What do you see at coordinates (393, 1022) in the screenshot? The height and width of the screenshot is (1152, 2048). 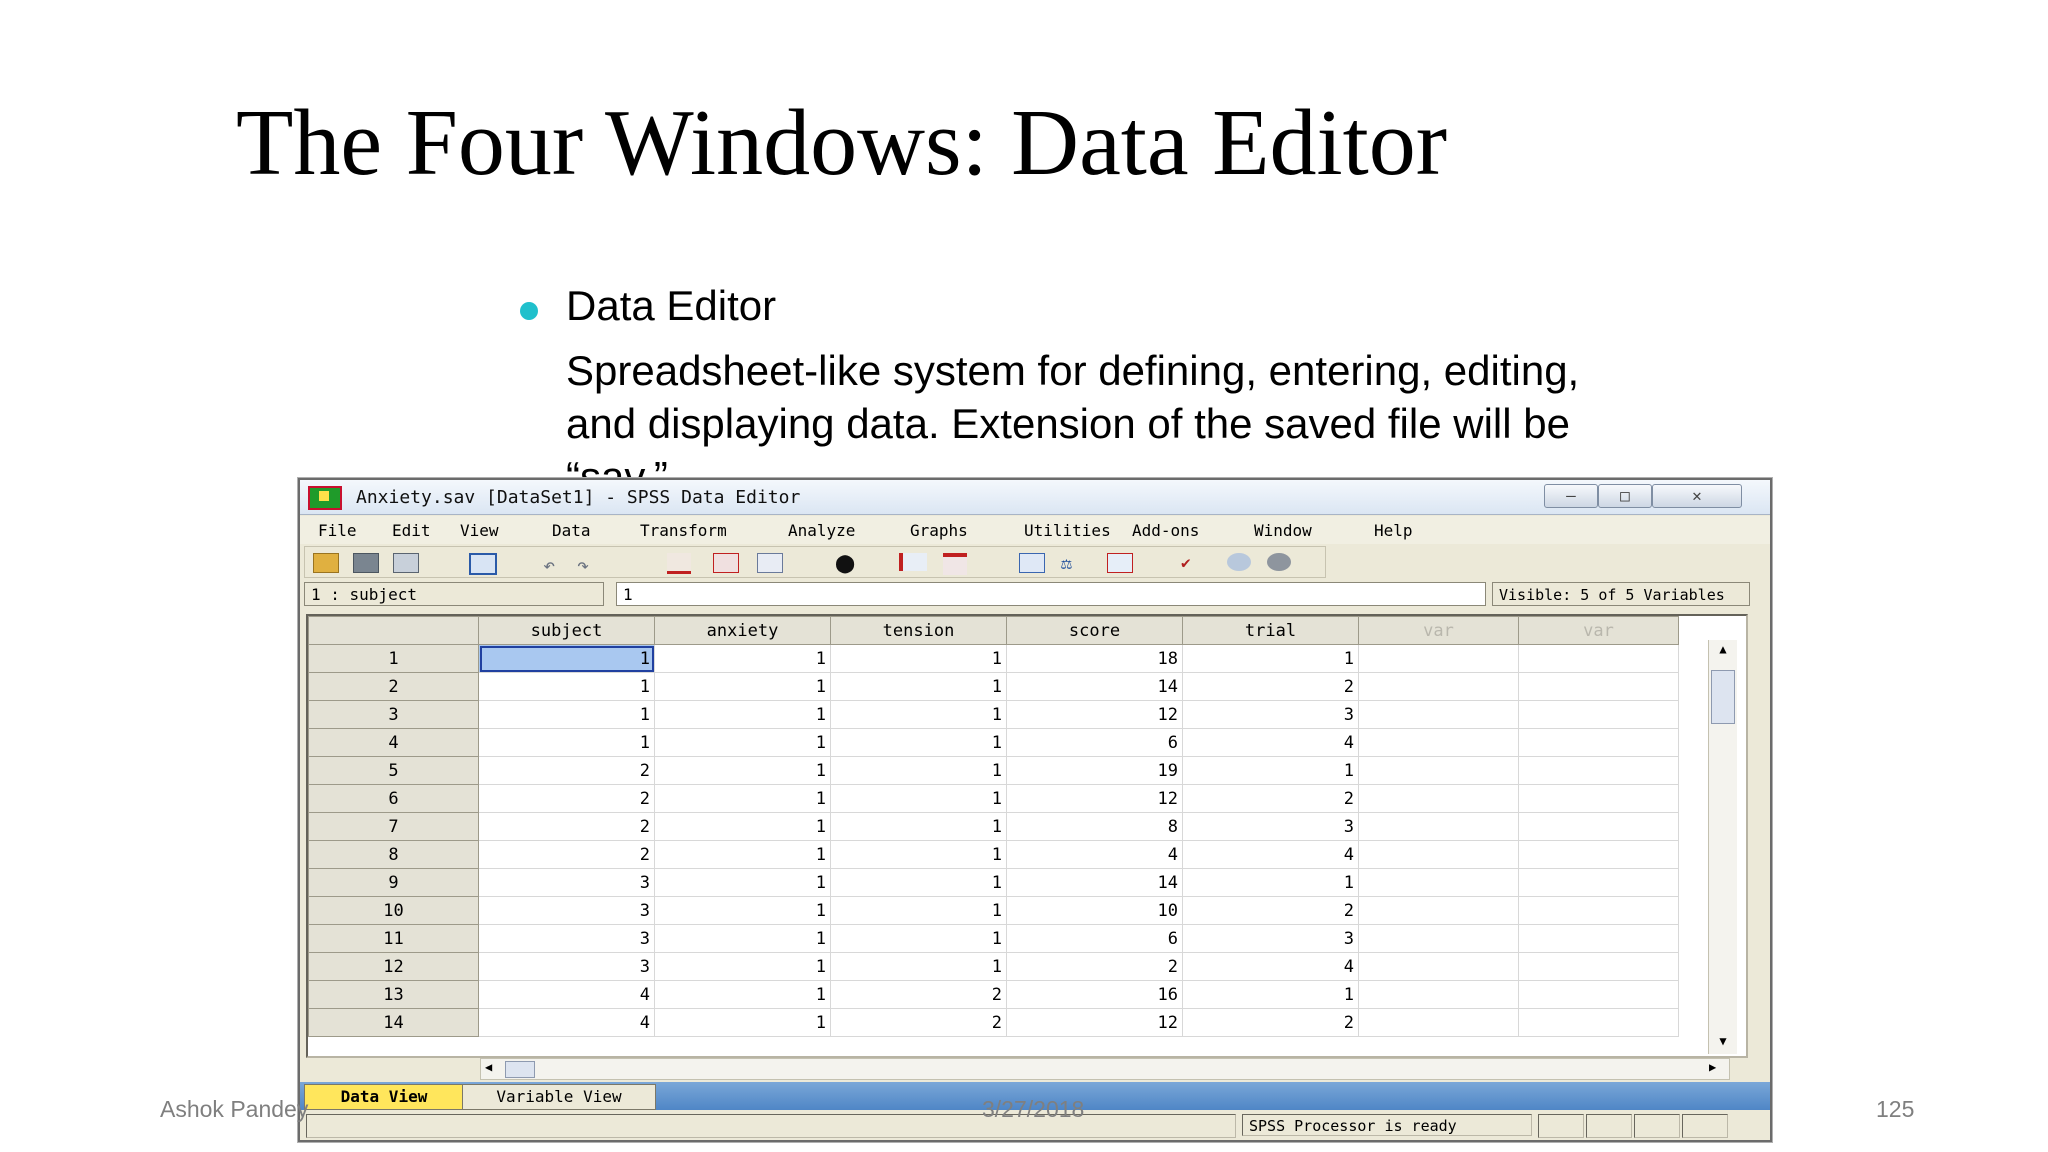 I see `row-number: 14` at bounding box center [393, 1022].